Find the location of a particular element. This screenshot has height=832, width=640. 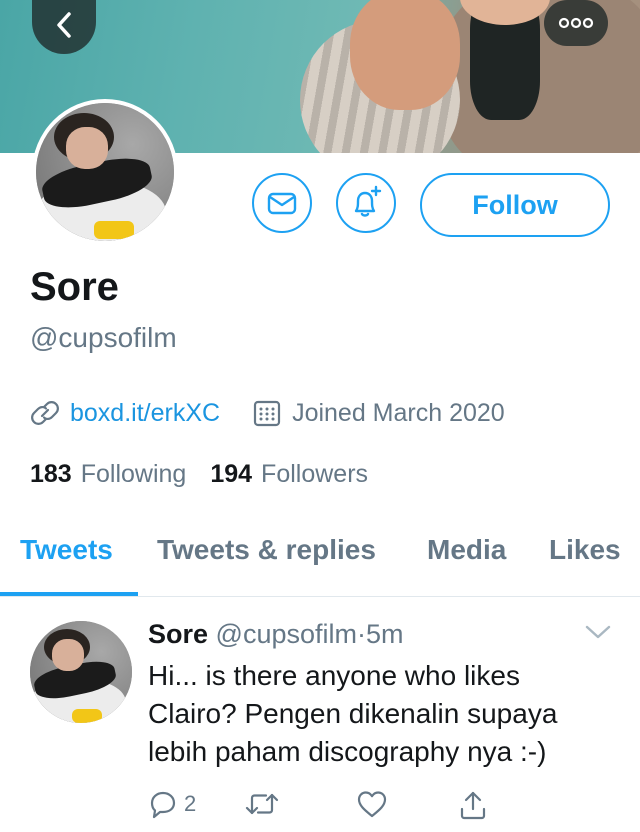

following-stat: 183 Following is located at coordinates (108, 474).